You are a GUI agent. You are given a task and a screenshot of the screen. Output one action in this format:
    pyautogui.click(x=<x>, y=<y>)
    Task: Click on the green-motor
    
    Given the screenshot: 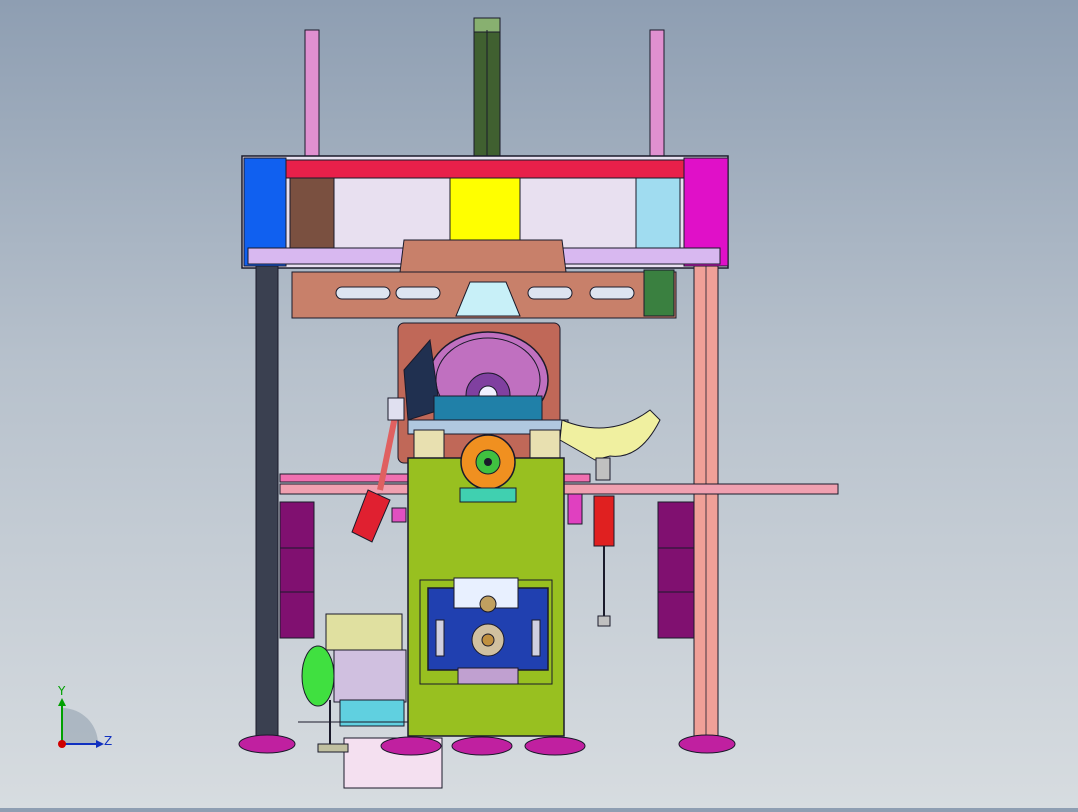 What is the action you would take?
    pyautogui.click(x=318, y=676)
    